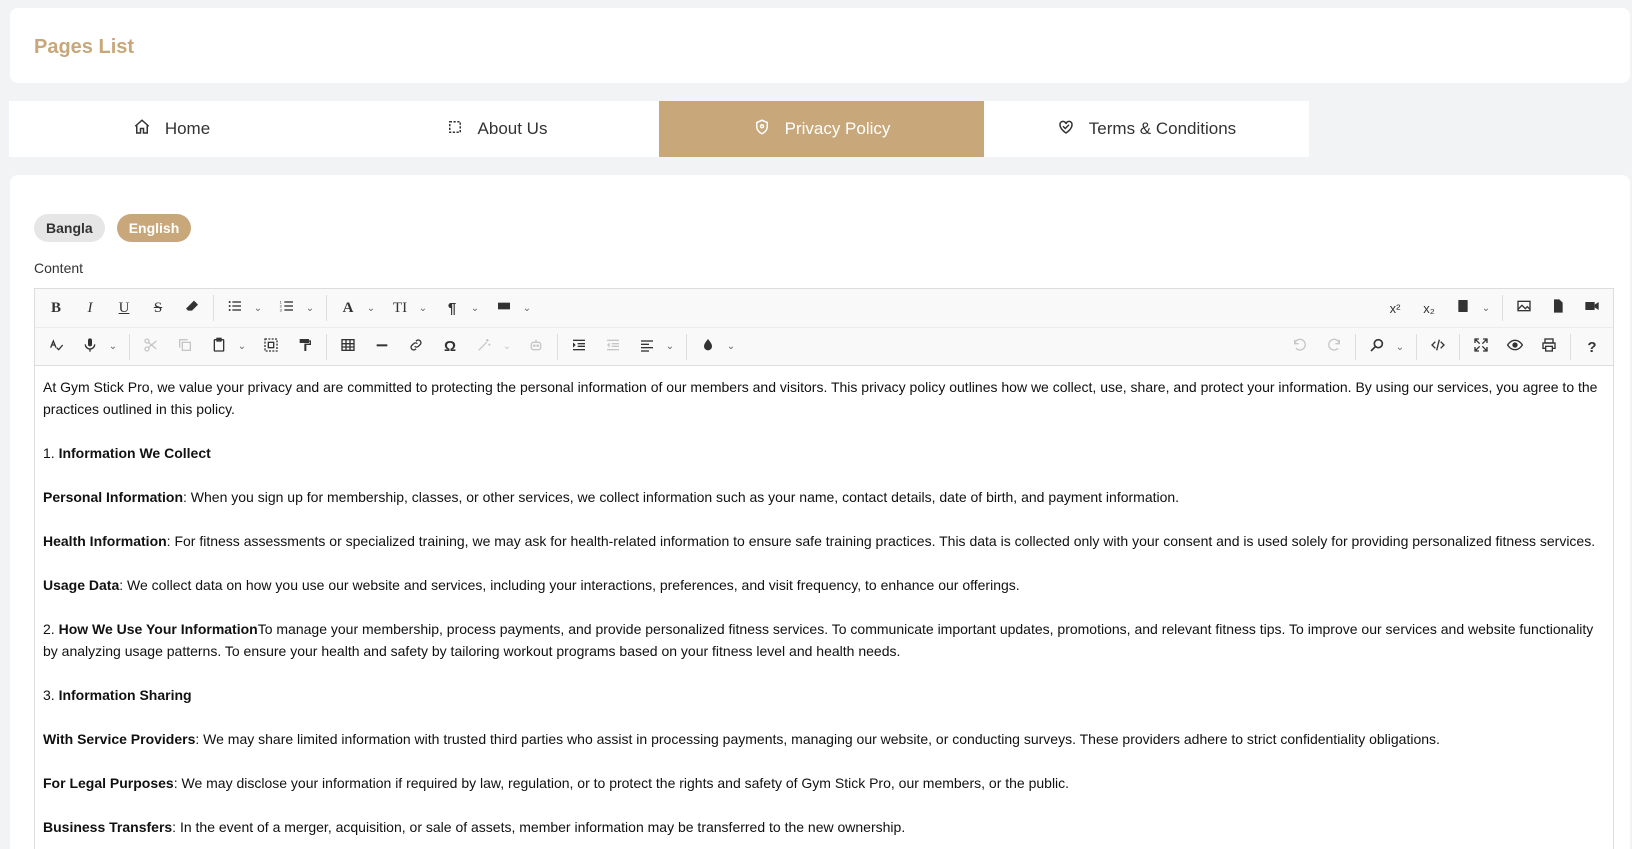 This screenshot has height=849, width=1632. Describe the element at coordinates (158, 629) in the screenshot. I see `section-title: How We Use Your Information` at that location.